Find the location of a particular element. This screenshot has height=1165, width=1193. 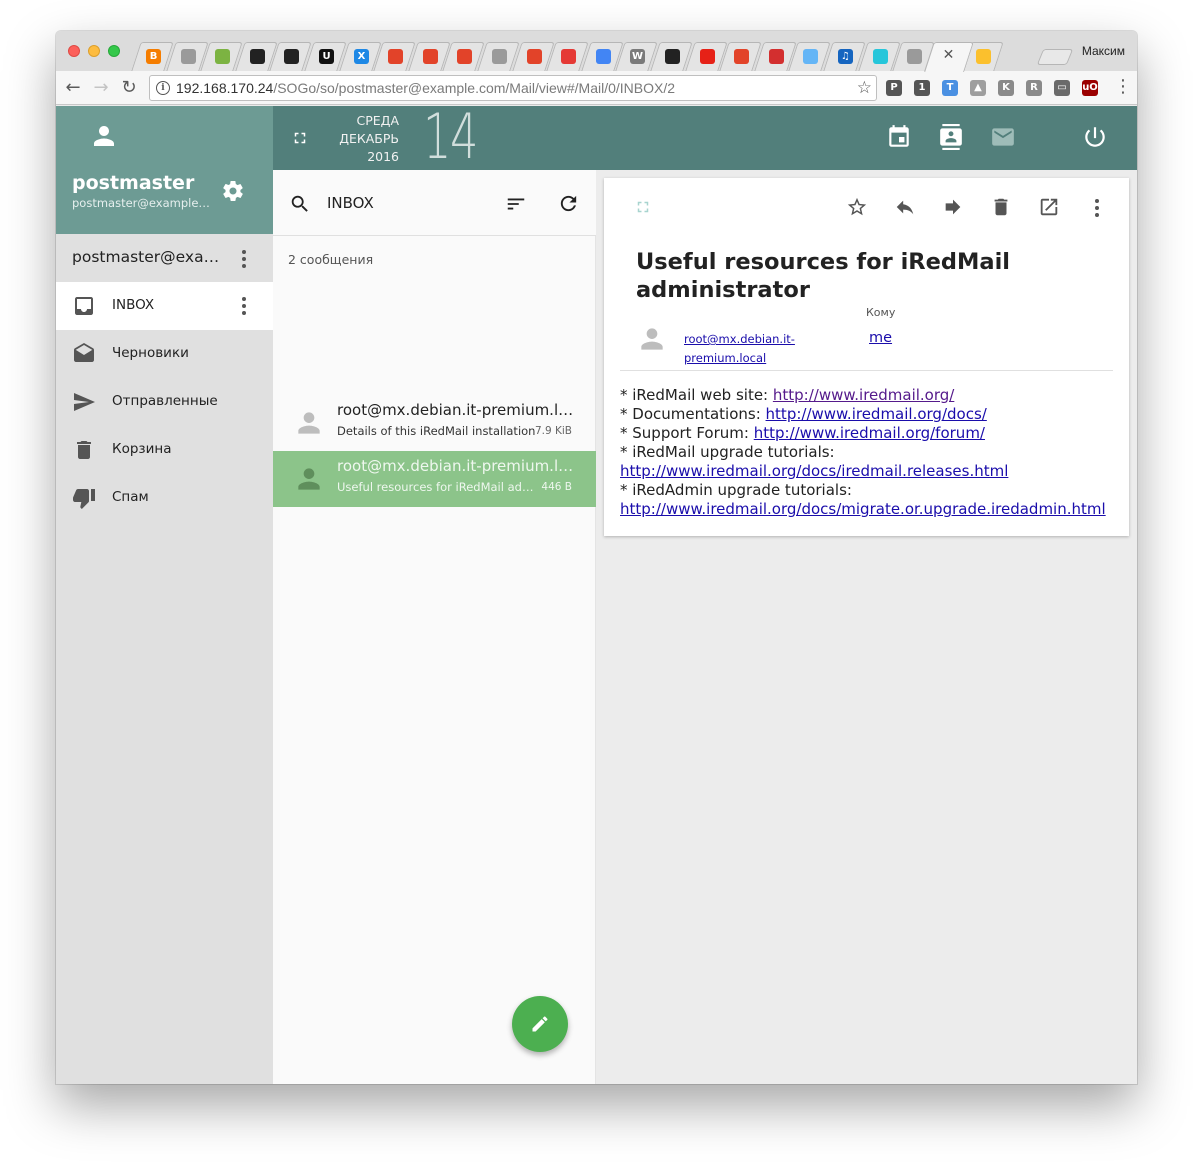

search-icon is located at coordinates (300, 204).